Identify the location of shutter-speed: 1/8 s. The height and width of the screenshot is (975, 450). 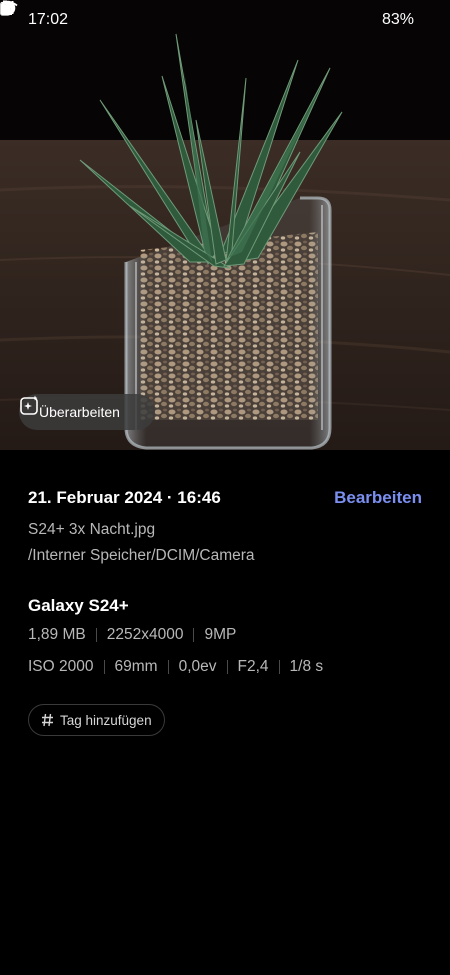
(306, 666).